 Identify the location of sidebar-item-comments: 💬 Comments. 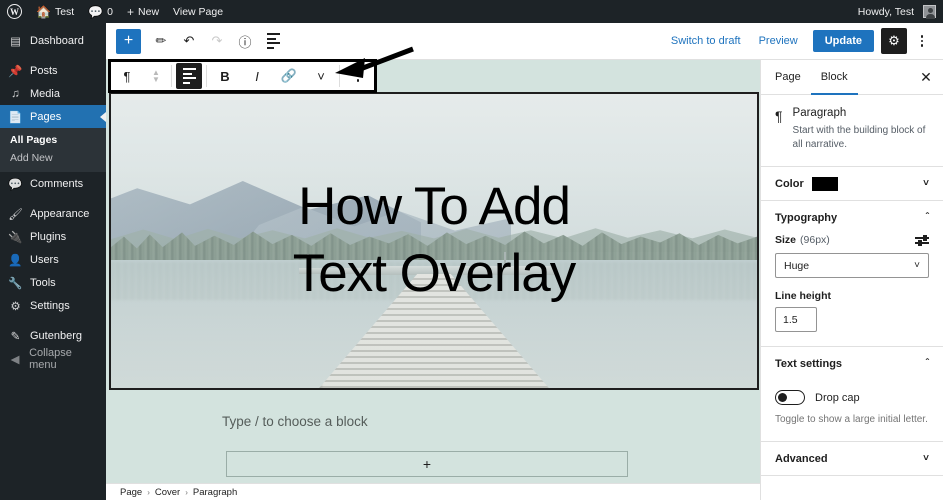
(53, 183).